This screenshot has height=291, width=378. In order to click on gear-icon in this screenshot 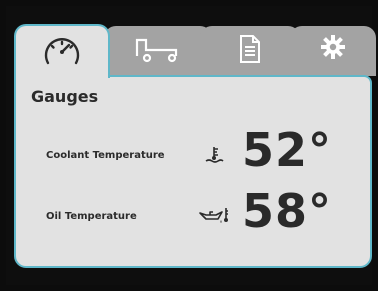, I will do `click(333, 45)`.